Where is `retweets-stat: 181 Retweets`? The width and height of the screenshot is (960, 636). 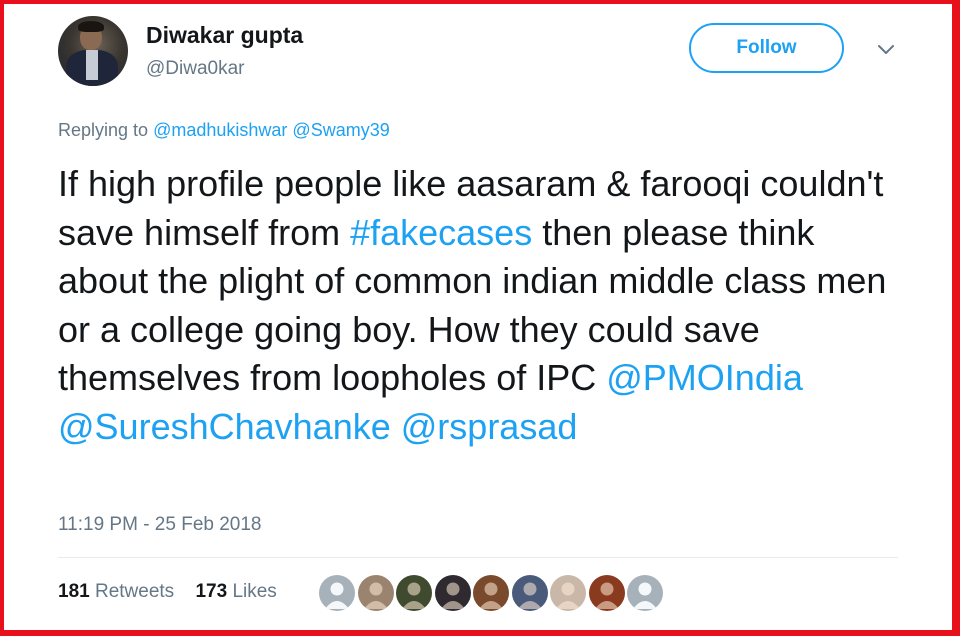 retweets-stat: 181 Retweets is located at coordinates (116, 591).